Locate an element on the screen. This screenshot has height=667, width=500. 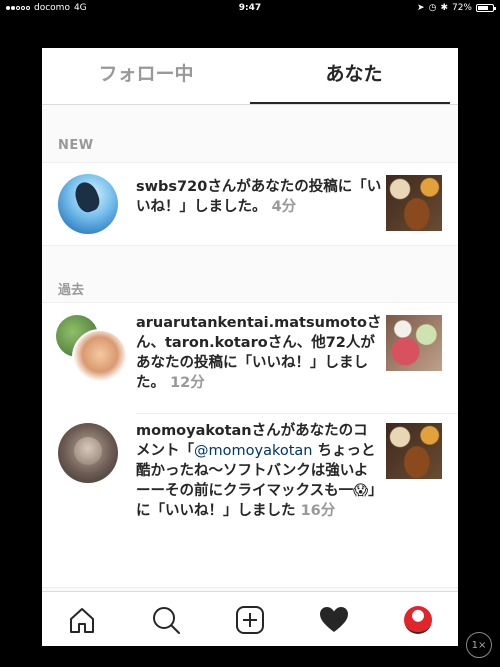
notification-time: 12分 is located at coordinates (187, 383).